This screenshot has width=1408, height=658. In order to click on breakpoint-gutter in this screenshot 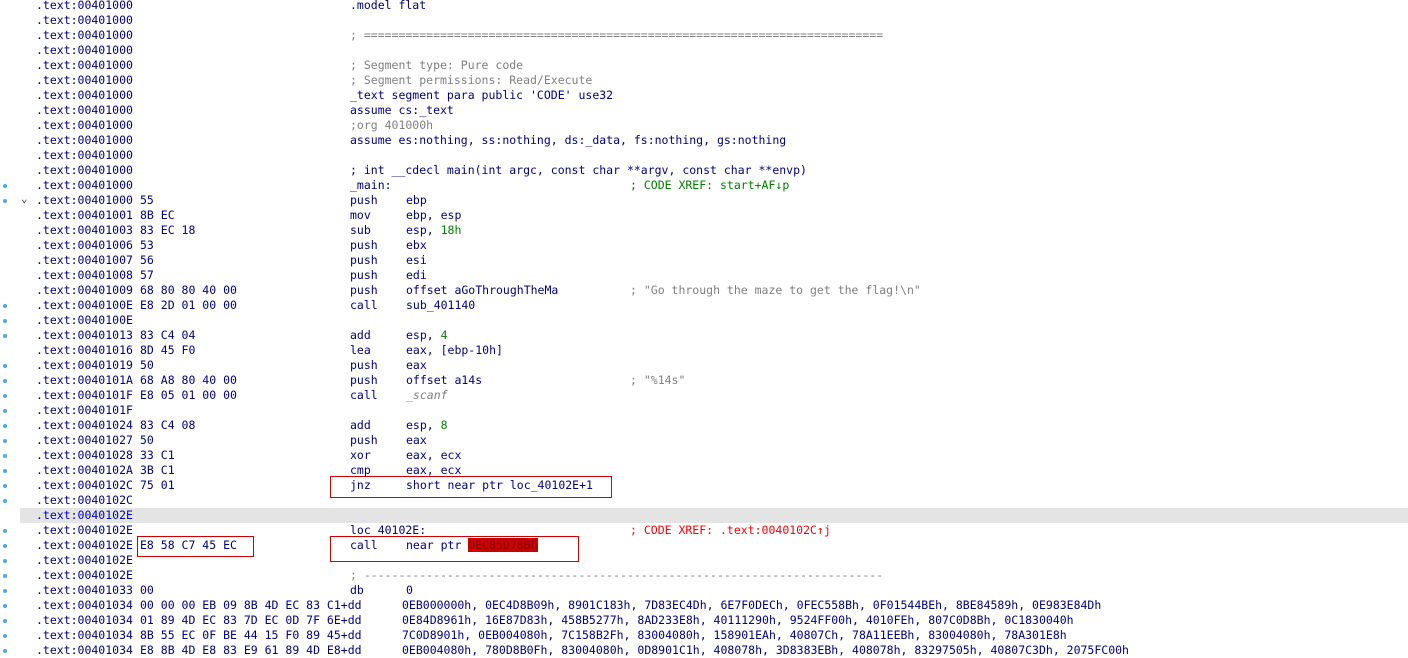, I will do `click(10, 328)`.